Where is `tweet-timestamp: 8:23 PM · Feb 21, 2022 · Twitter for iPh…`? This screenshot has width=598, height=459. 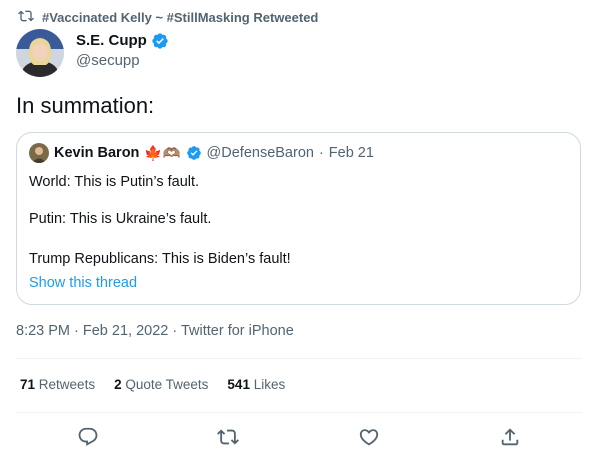
tweet-timestamp: 8:23 PM · Feb 21, 2022 · Twitter for iPh… is located at coordinates (155, 331).